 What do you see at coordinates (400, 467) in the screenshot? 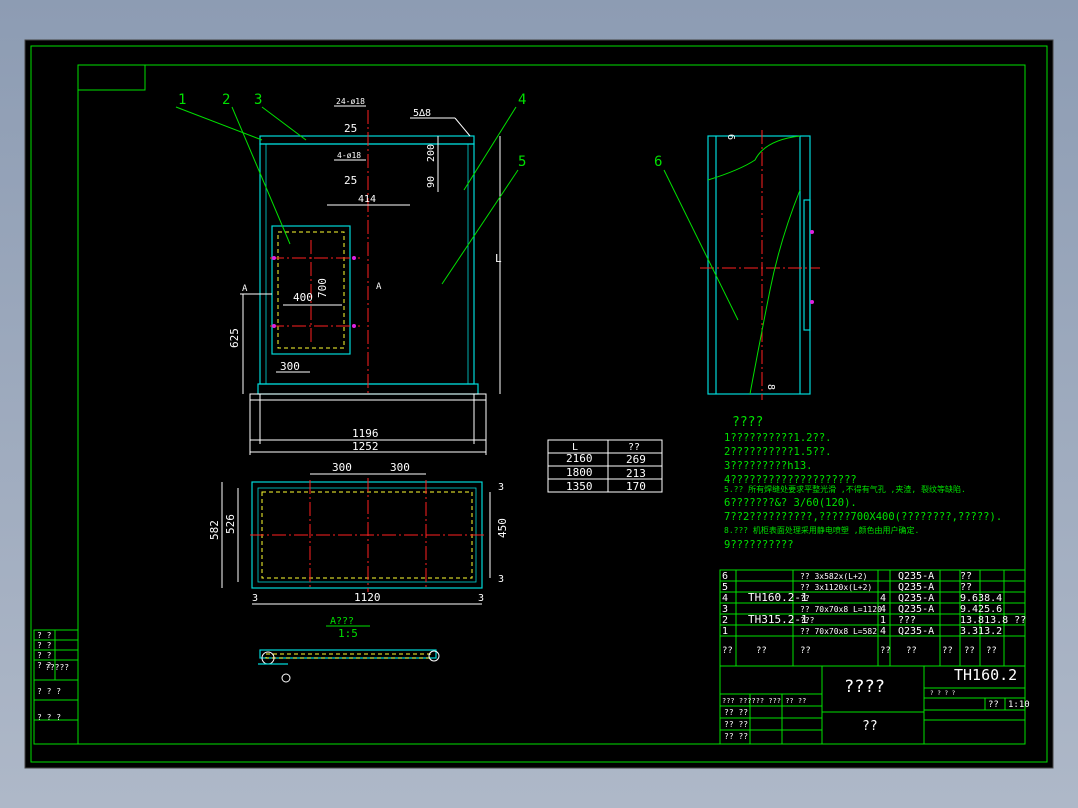
I see `plan-dim-300b: 300` at bounding box center [400, 467].